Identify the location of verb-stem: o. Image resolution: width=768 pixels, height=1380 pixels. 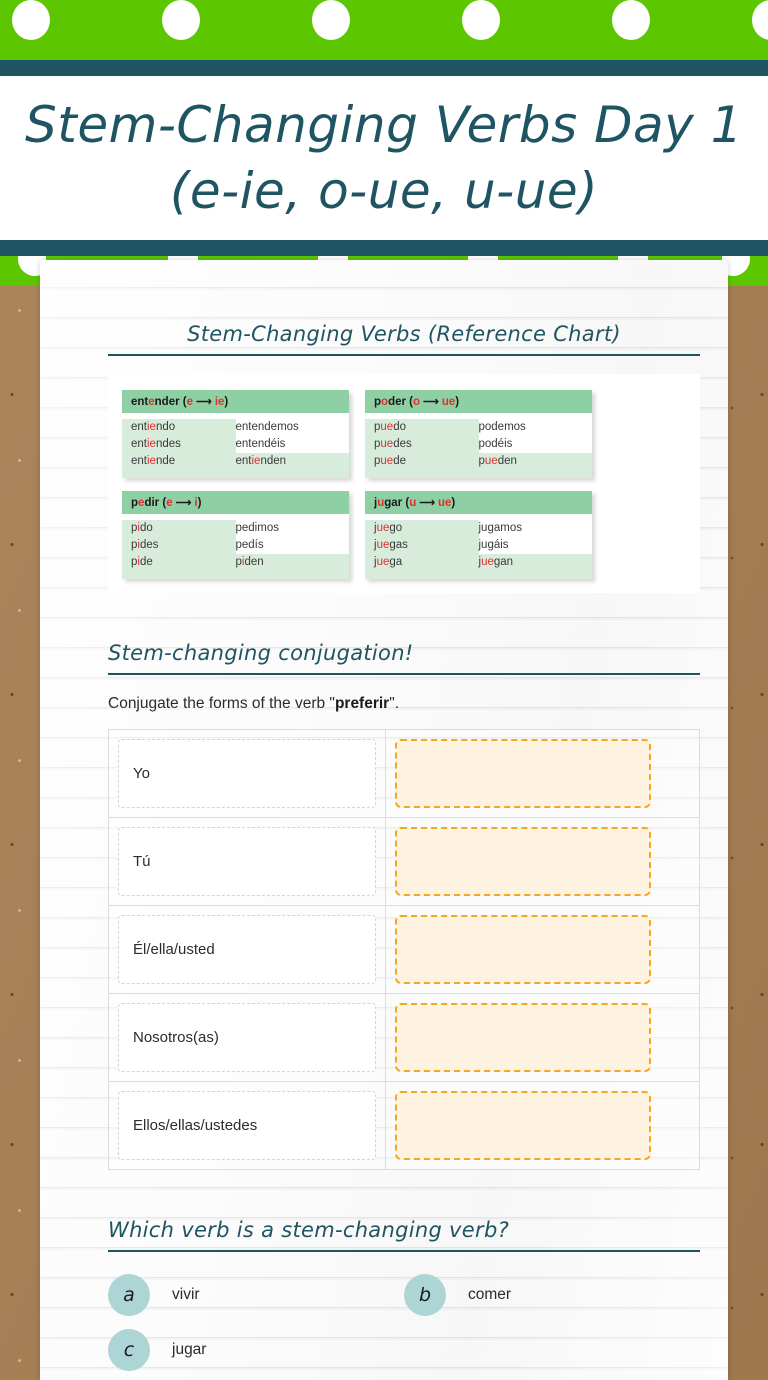
(385, 402).